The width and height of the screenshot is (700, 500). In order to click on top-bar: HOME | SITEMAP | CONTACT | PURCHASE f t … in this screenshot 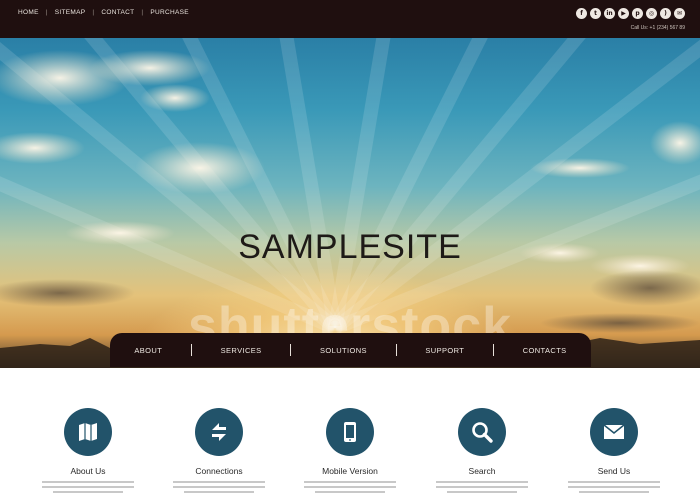, I will do `click(350, 19)`.